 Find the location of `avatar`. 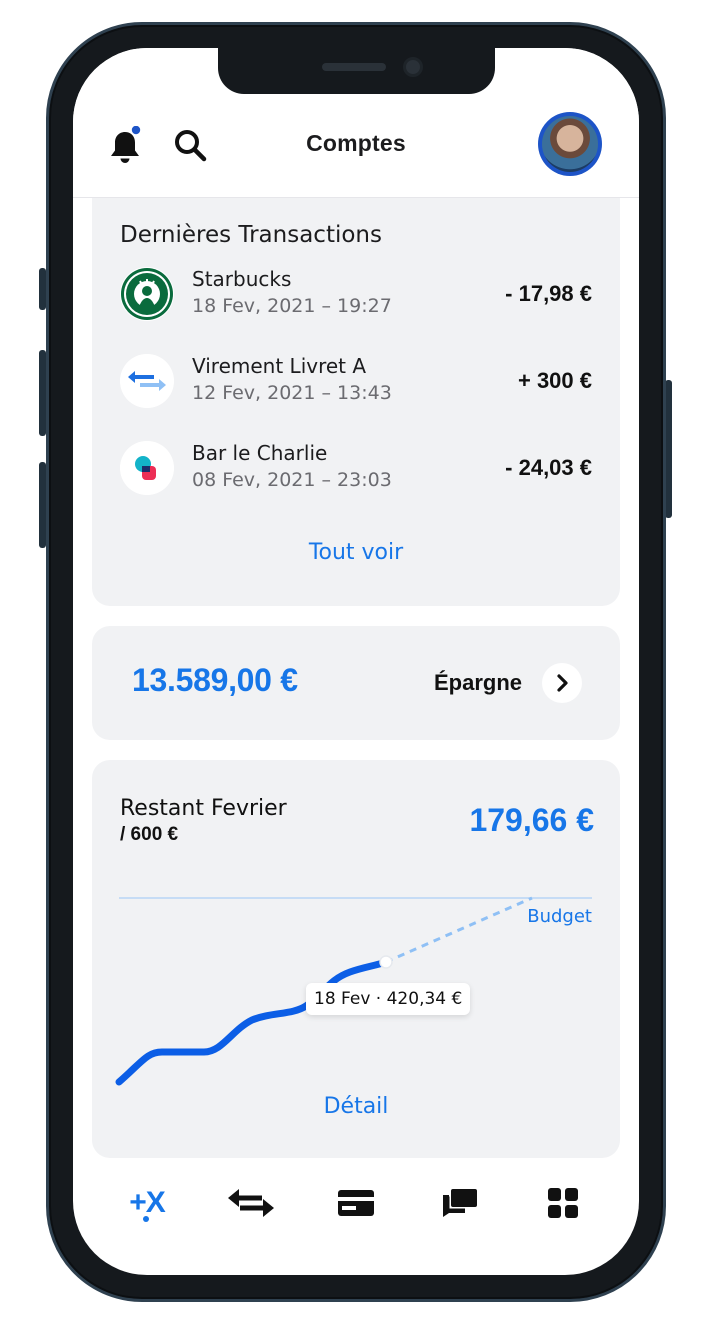

avatar is located at coordinates (570, 144).